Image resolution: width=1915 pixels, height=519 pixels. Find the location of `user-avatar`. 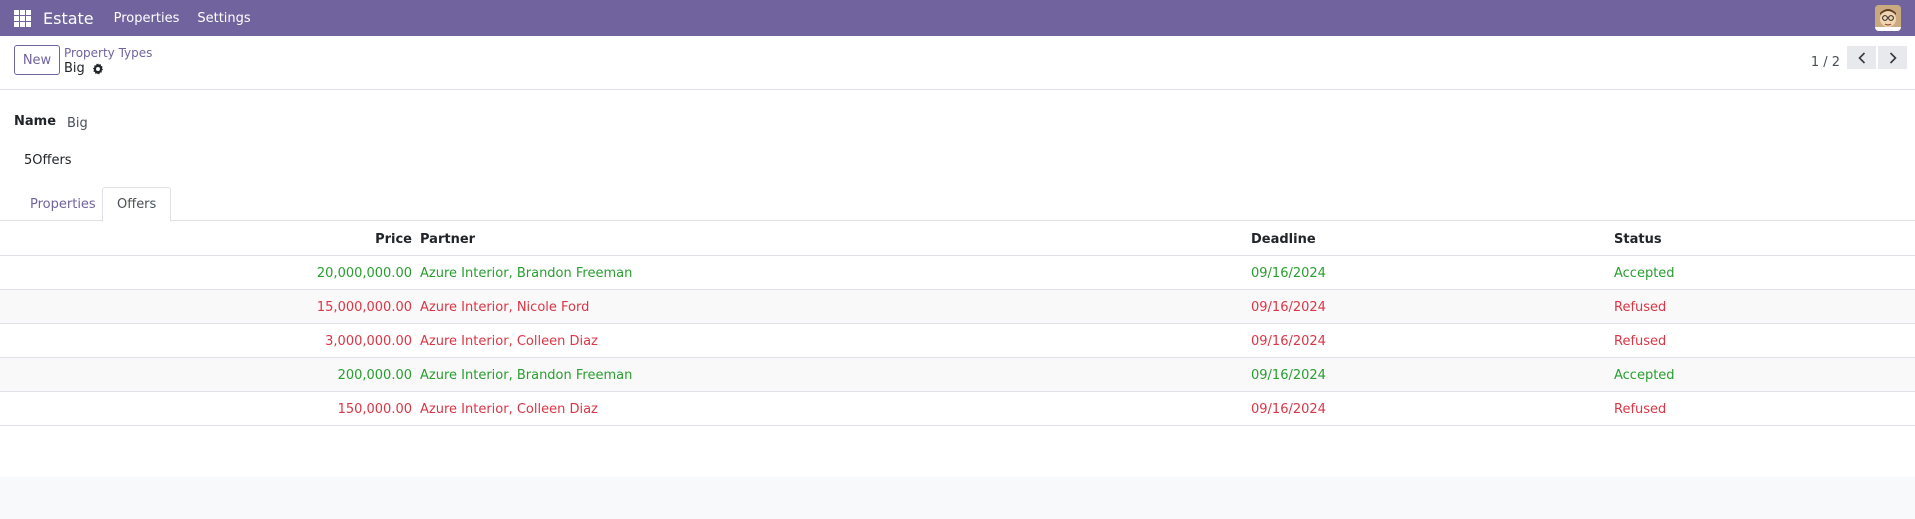

user-avatar is located at coordinates (1888, 18).